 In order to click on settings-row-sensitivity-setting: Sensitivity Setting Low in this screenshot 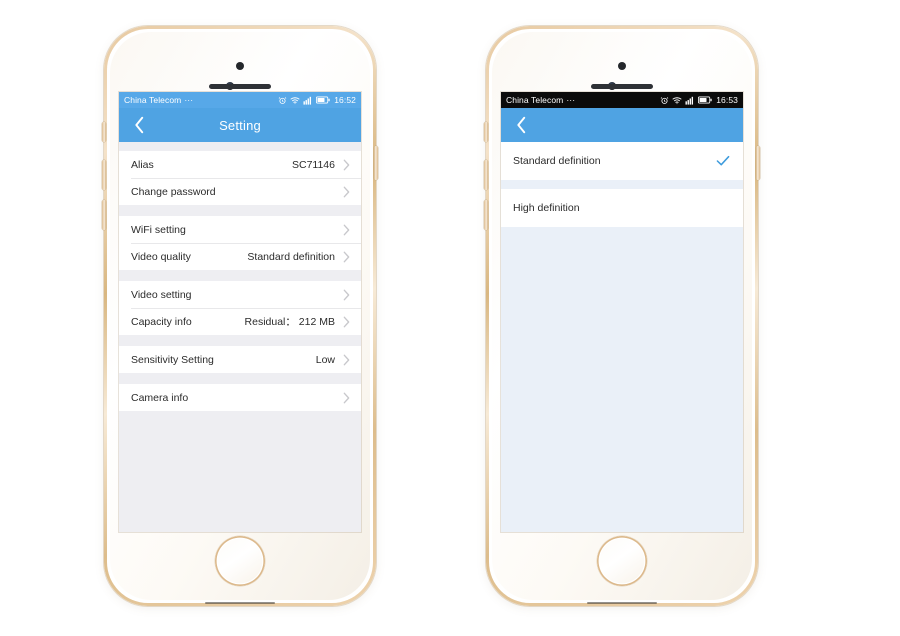, I will do `click(240, 359)`.